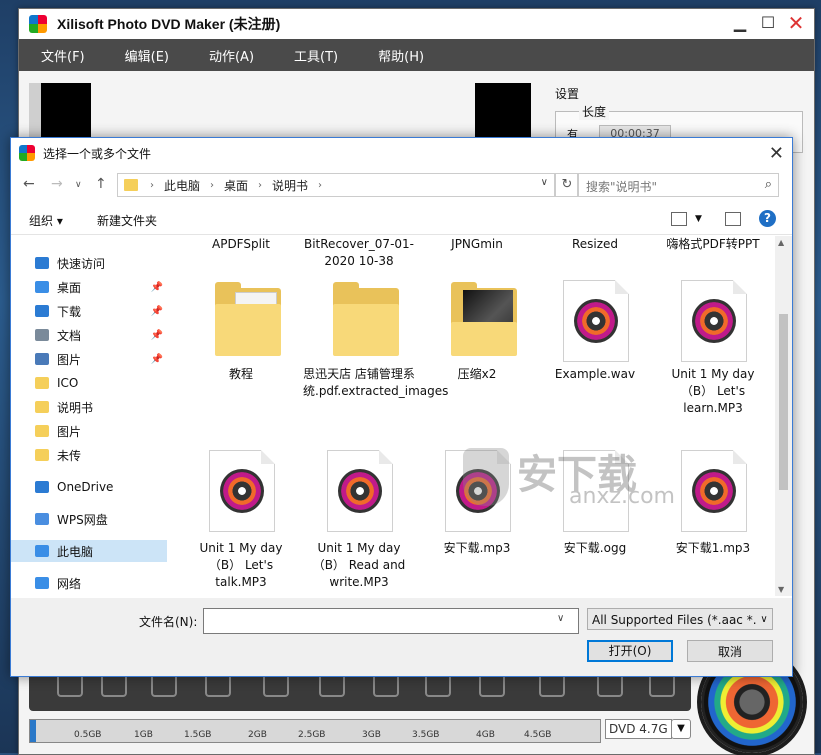 The image size is (821, 755). Describe the element at coordinates (567, 94) in the screenshot. I see `settings-label: 设置` at that location.